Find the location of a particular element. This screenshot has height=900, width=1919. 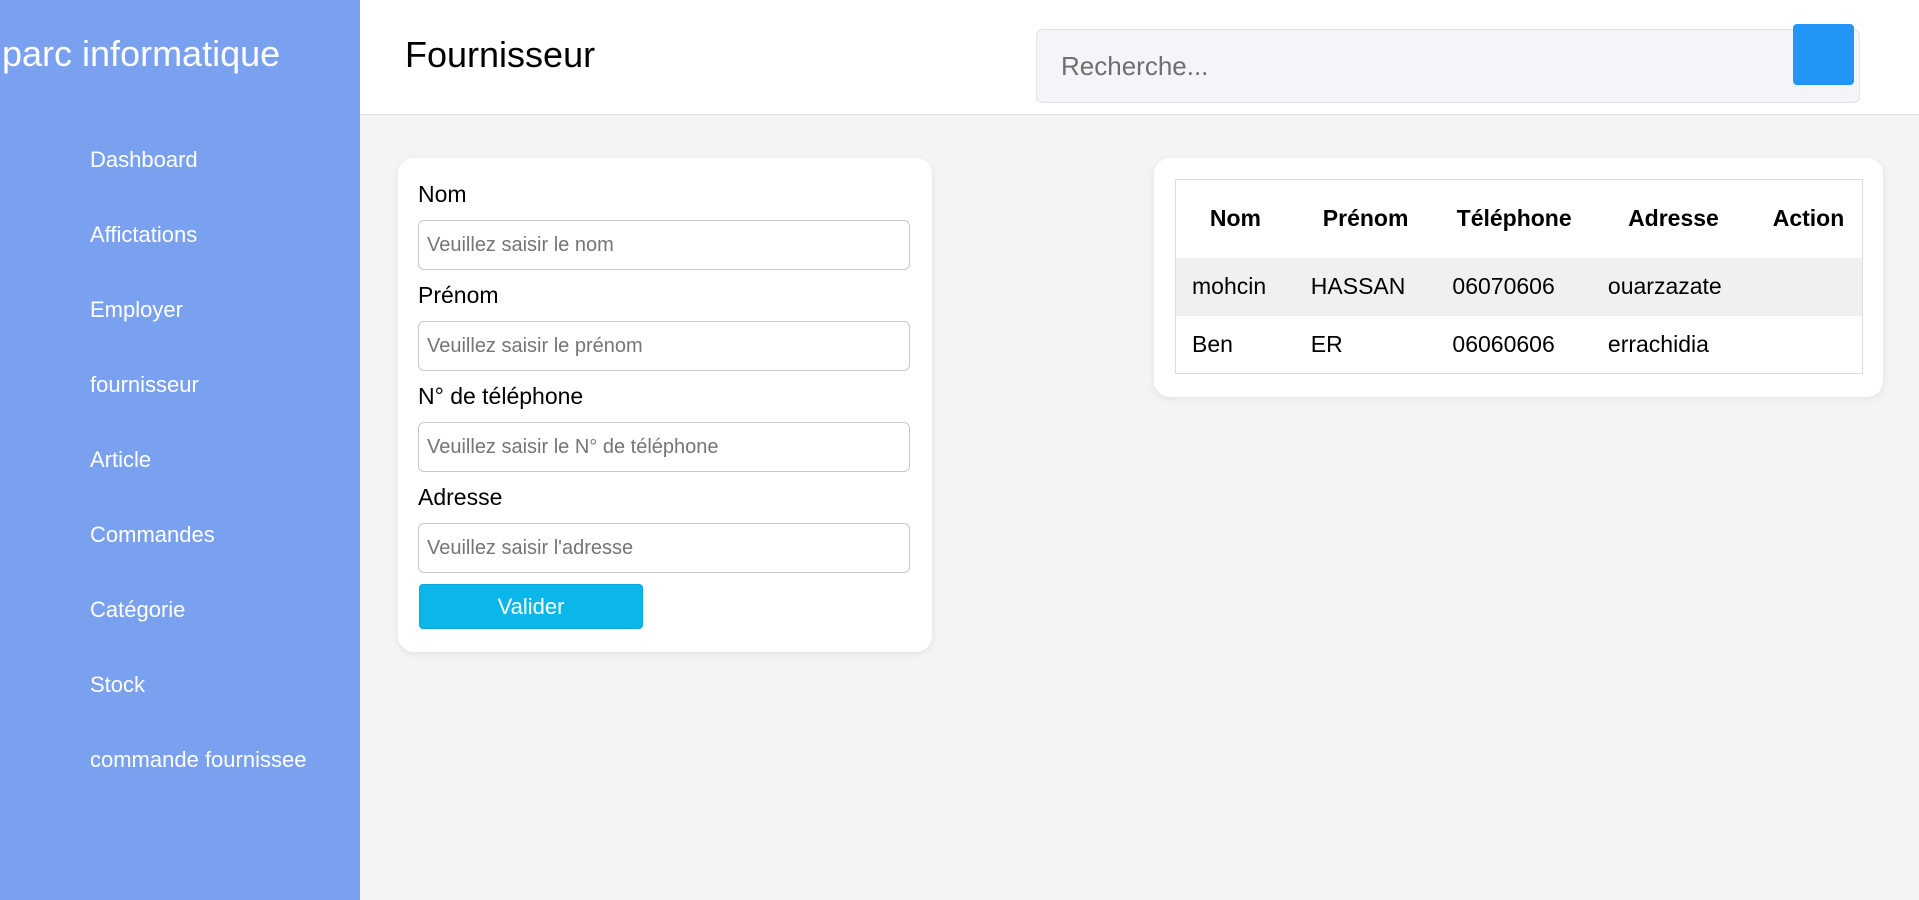

adresse-label: Adresse is located at coordinates (460, 497).